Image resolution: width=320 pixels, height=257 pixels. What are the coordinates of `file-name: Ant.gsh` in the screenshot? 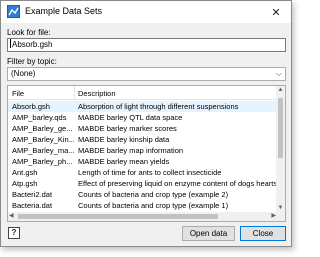 It's located at (25, 172).